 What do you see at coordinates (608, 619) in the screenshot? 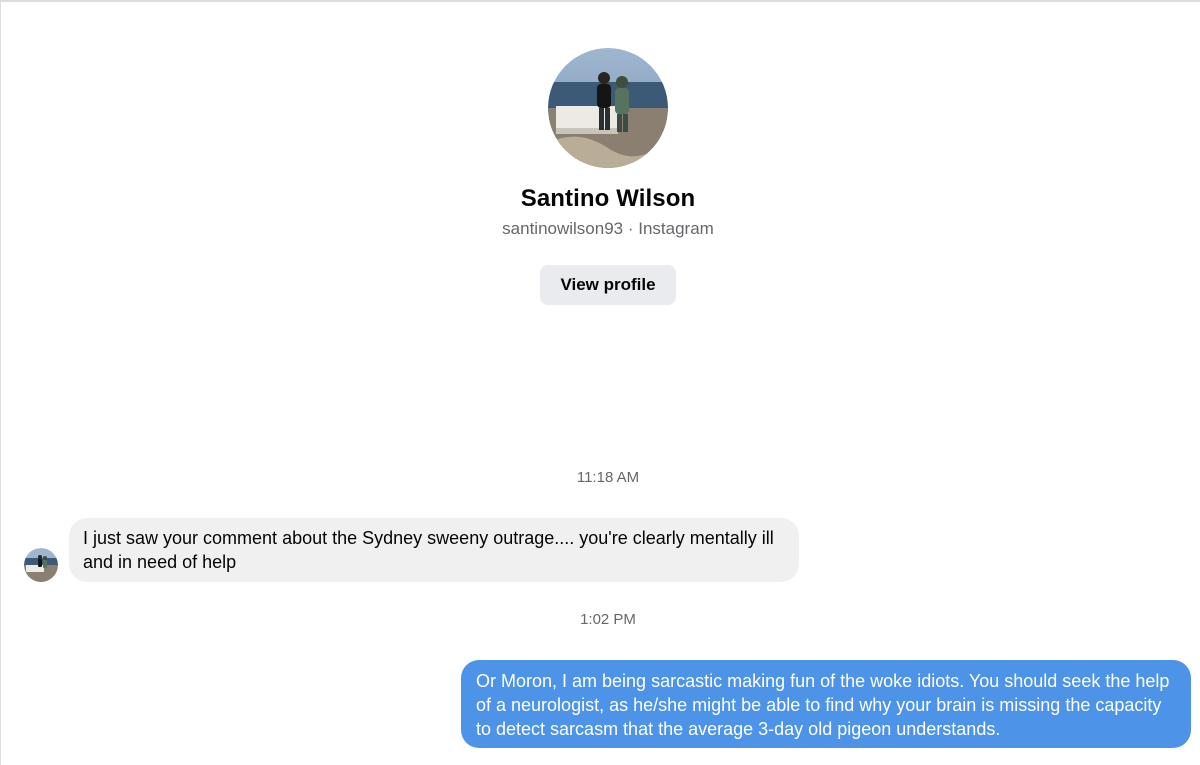
I see `message-timestamp: 1:02 PM` at bounding box center [608, 619].